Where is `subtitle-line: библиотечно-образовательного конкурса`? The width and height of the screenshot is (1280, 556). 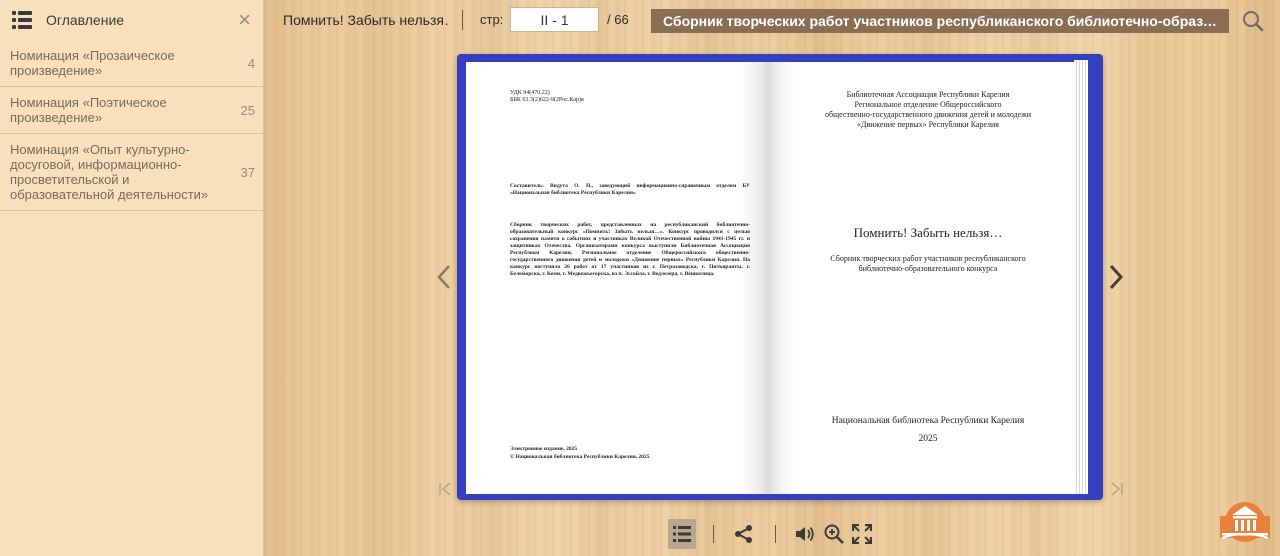
subtitle-line: библиотечно-образовательного конкурса is located at coordinates (928, 268).